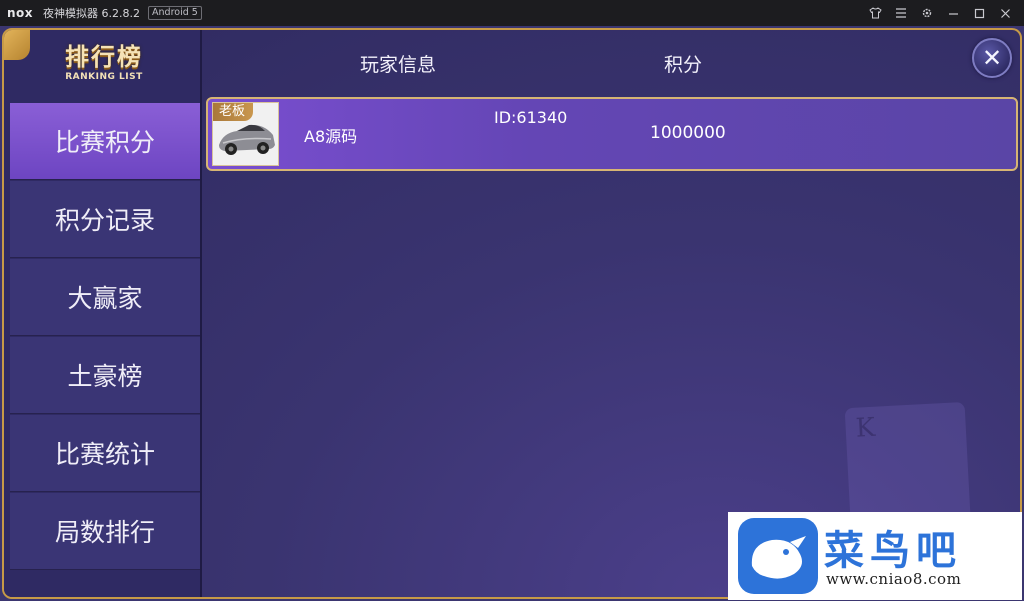  Describe the element at coordinates (105, 297) in the screenshot. I see `tab-big-winner: 大赢家` at that location.